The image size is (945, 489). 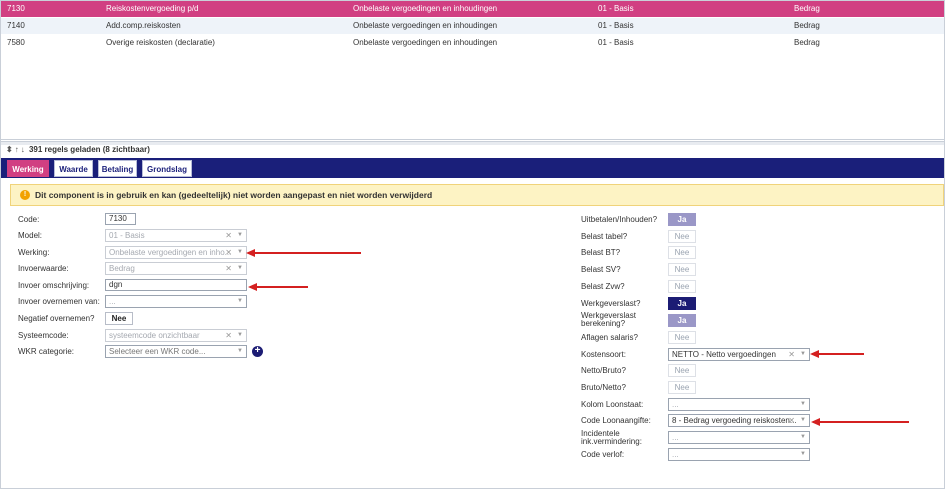 I want to click on tab-betaling: Betaling, so click(x=117, y=168).